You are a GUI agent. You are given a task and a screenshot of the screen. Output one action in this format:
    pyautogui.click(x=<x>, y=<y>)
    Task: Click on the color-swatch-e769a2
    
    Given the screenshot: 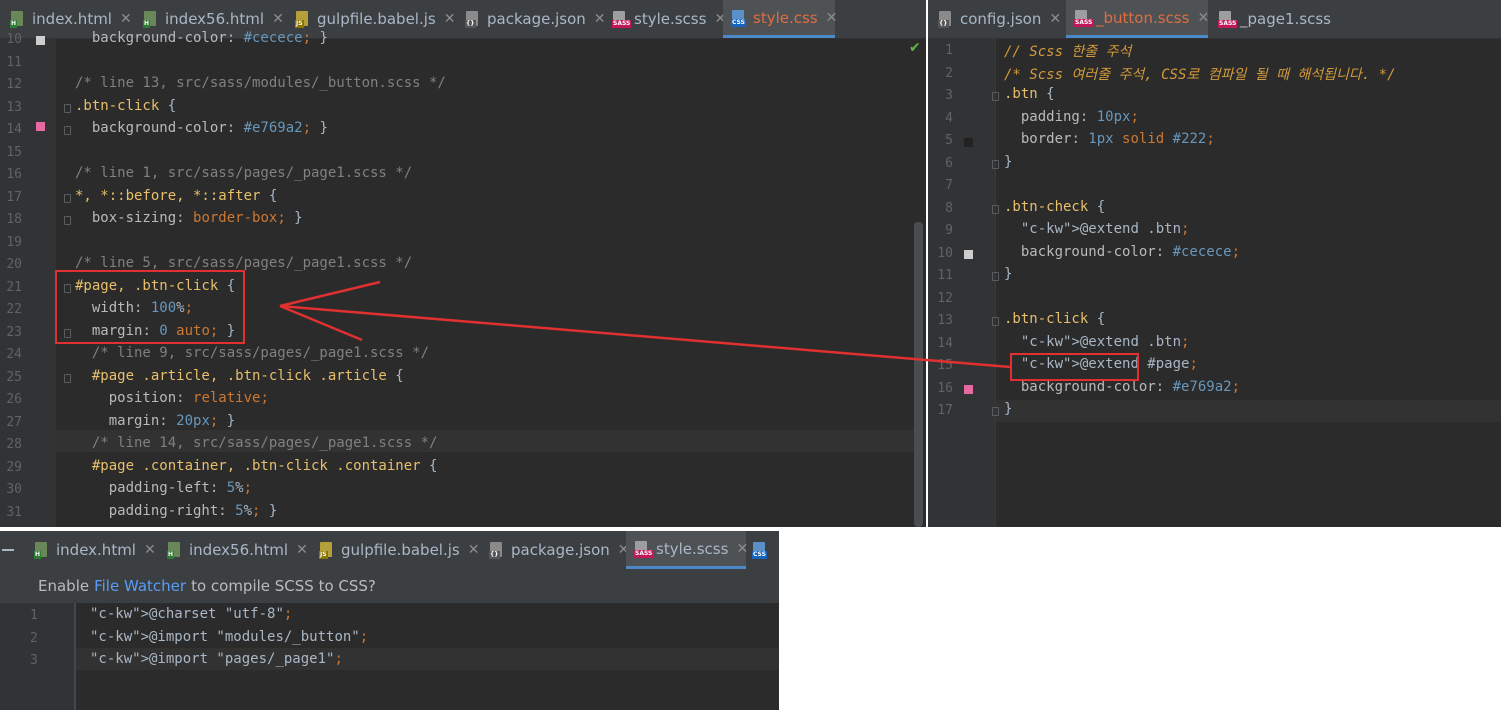 What is the action you would take?
    pyautogui.click(x=968, y=389)
    